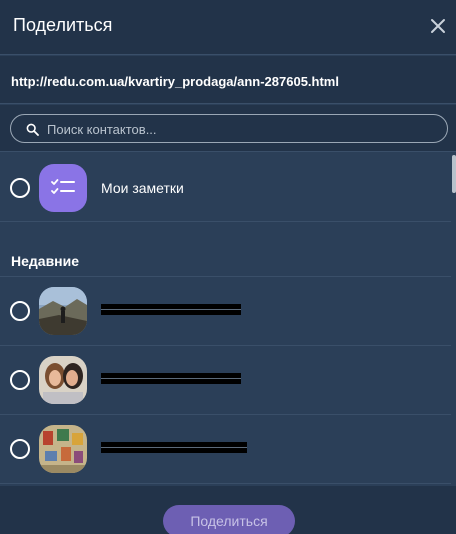 This screenshot has height=534, width=456. I want to click on close-icon, so click(438, 26).